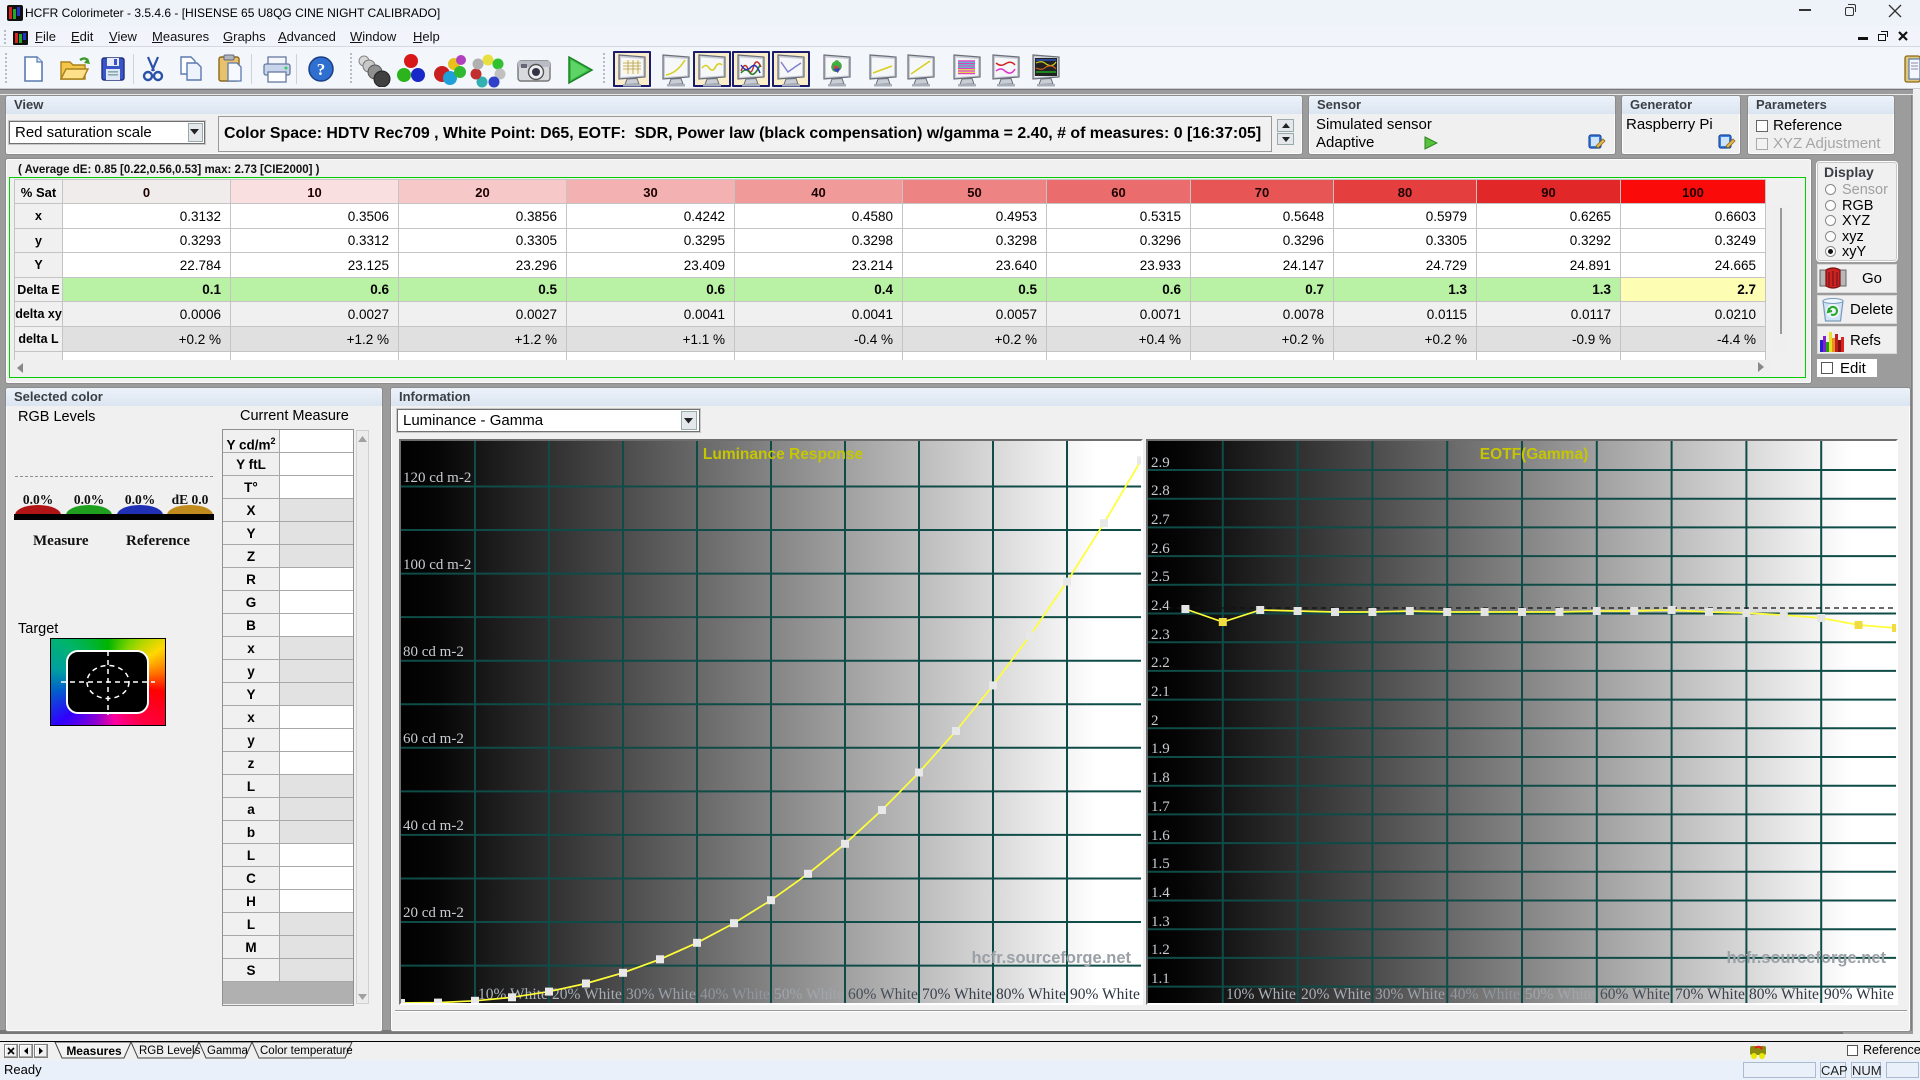 This screenshot has height=1080, width=1920. I want to click on svg-text: 2.9, so click(1160, 463).